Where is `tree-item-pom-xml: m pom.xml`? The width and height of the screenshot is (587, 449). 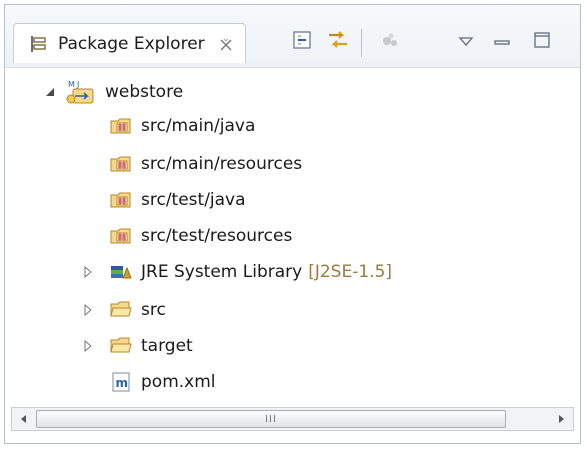 tree-item-pom-xml: m pom.xml is located at coordinates (162, 381).